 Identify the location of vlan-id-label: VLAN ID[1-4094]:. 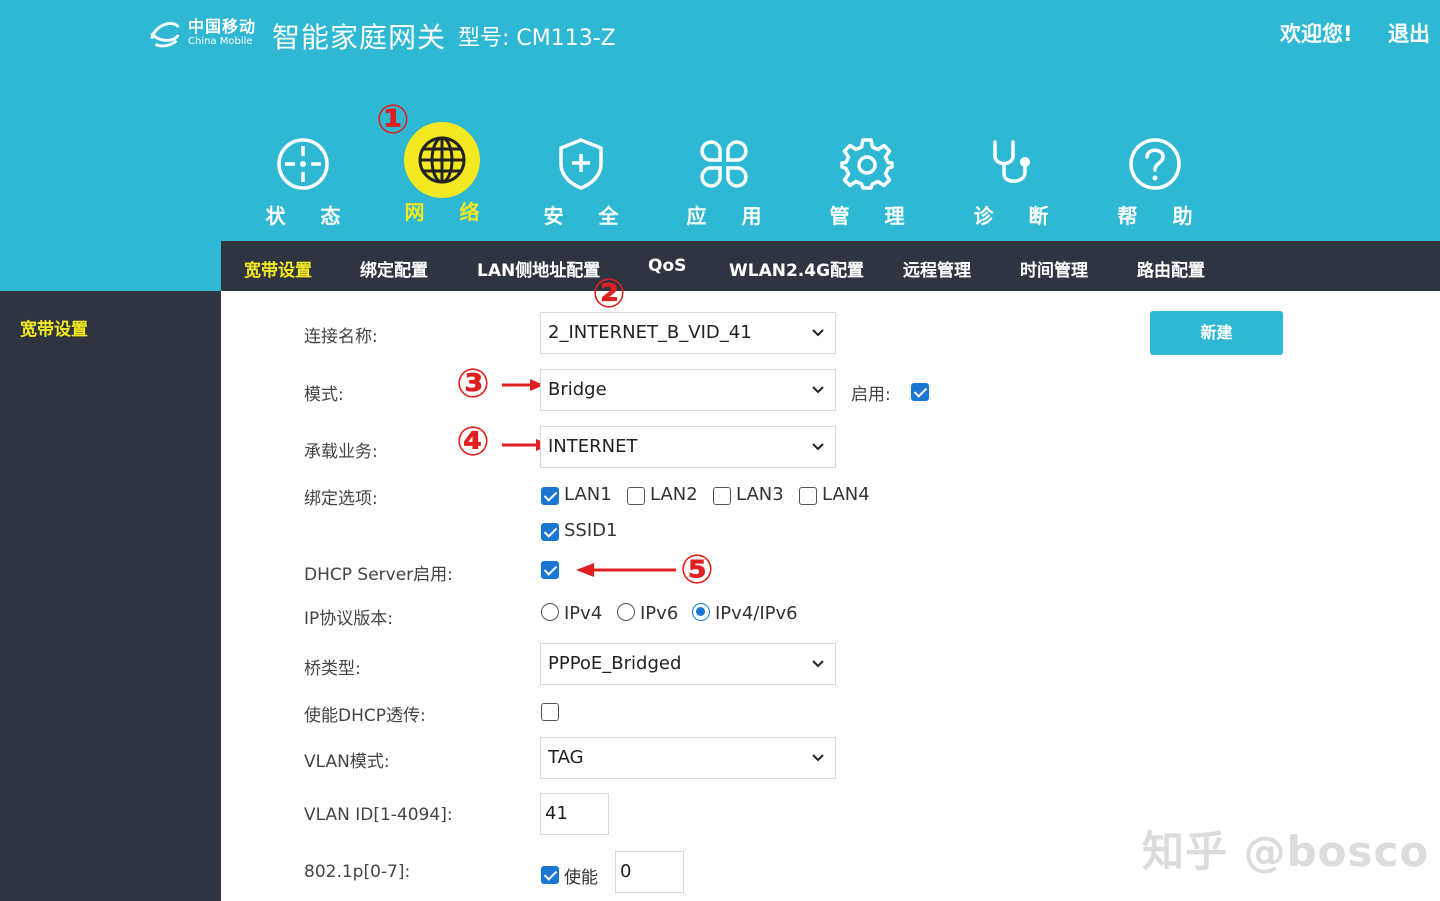
(378, 815).